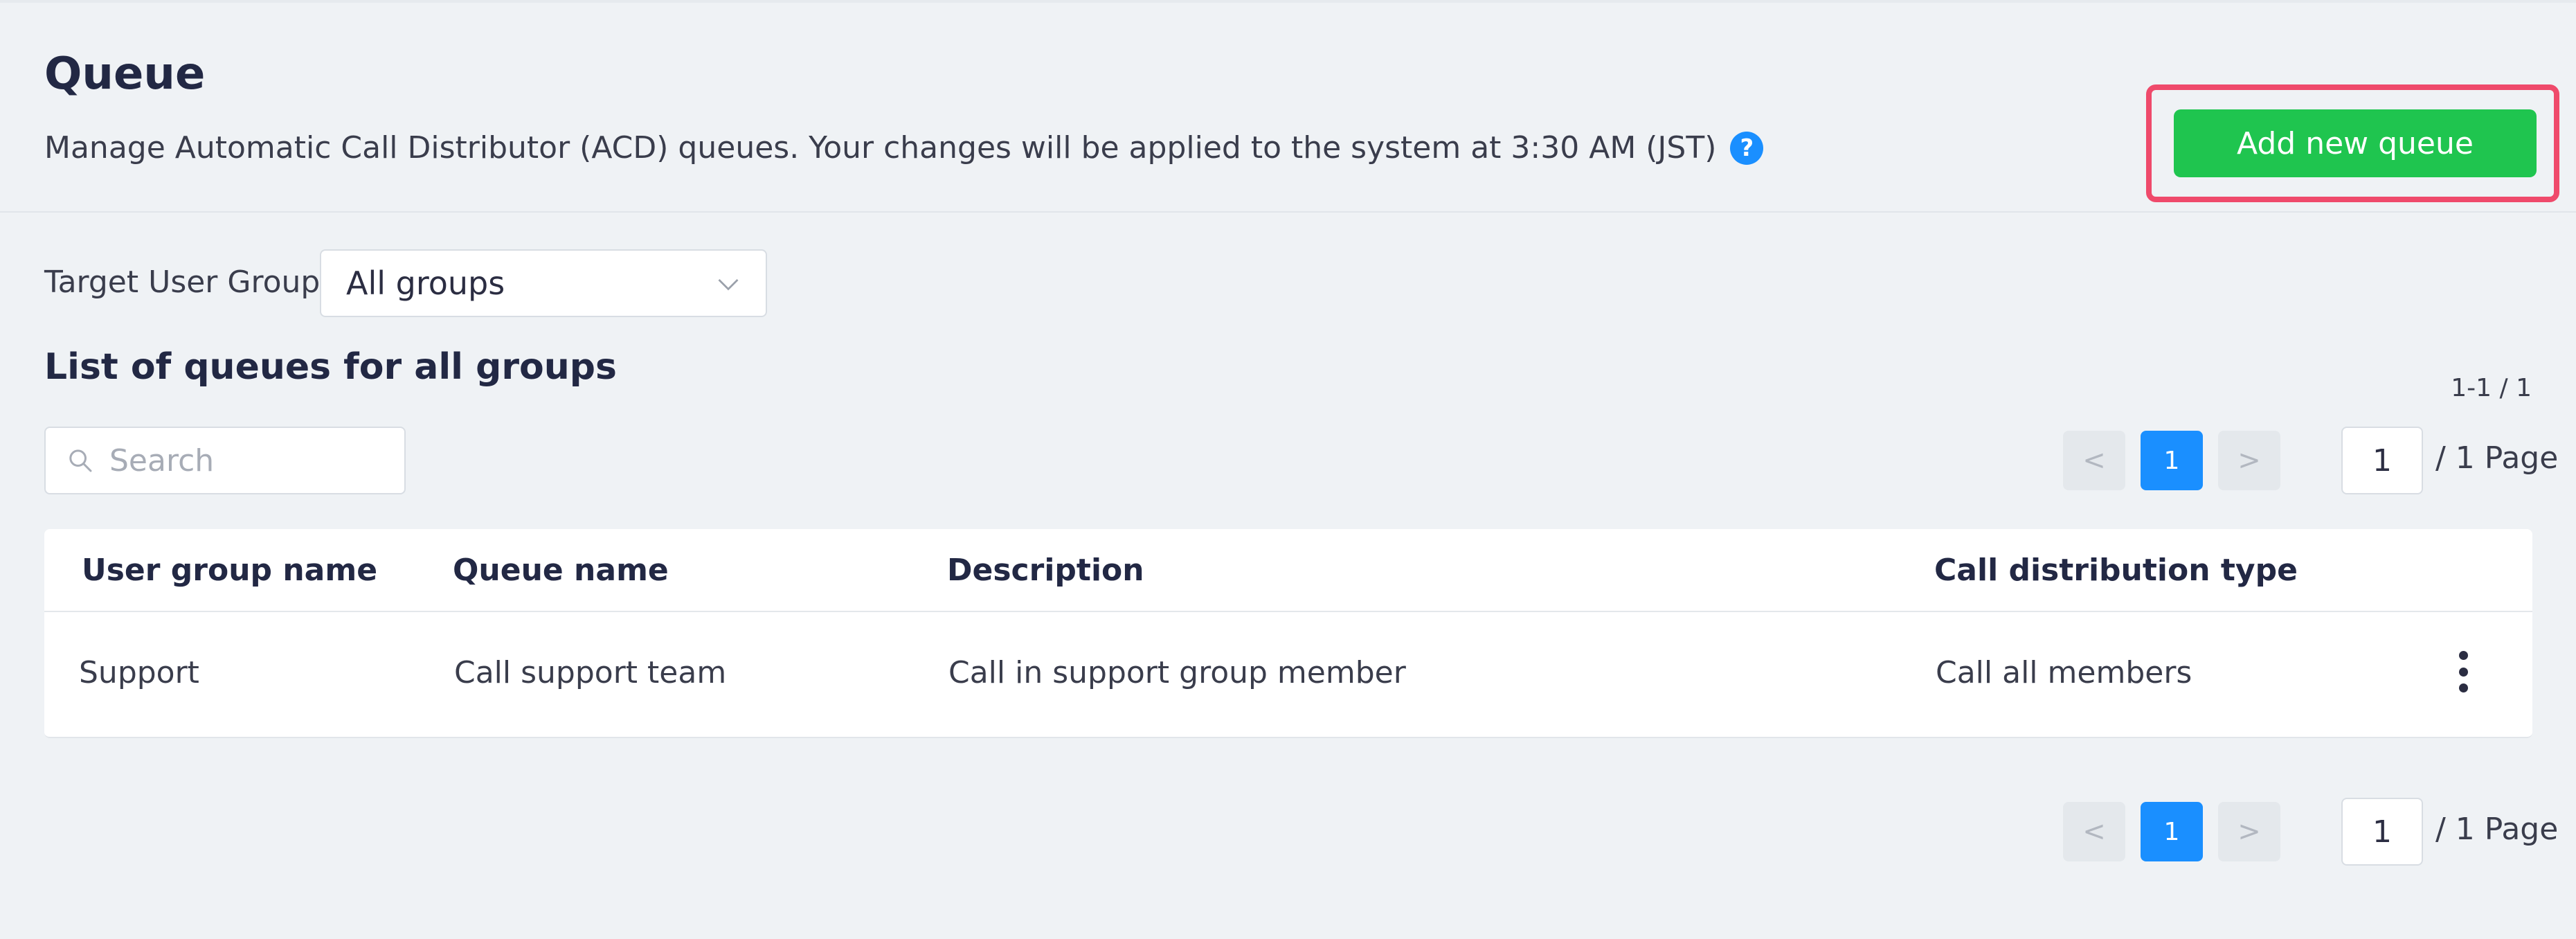 The width and height of the screenshot is (2576, 939). I want to click on page-title: Queue, so click(125, 74).